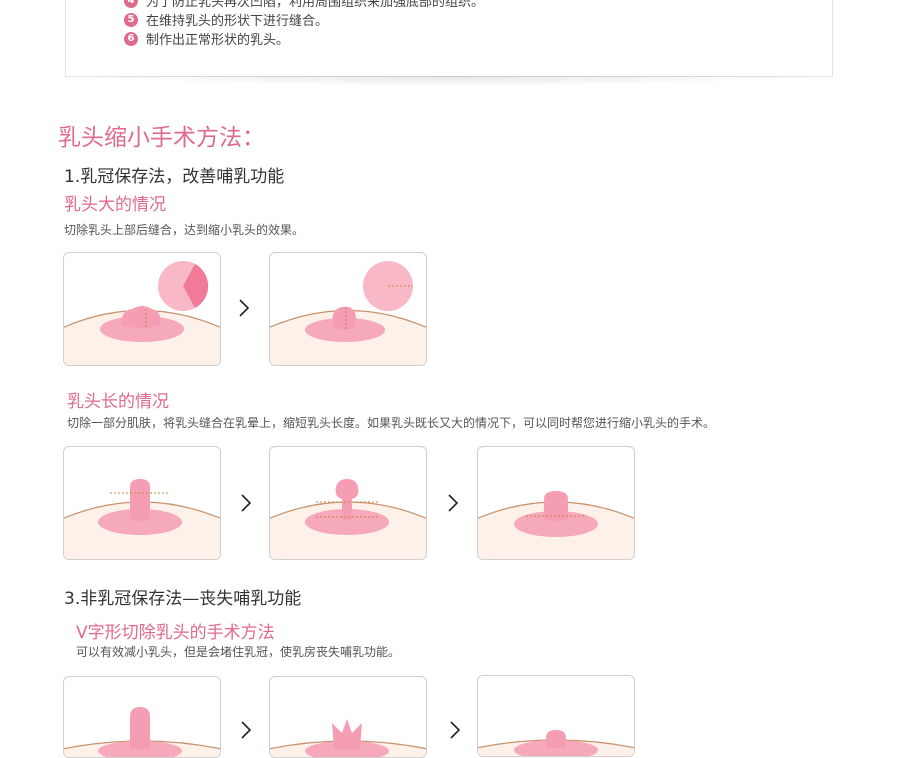 Image resolution: width=921 pixels, height=758 pixels. Describe the element at coordinates (131, 38) in the screenshot. I see `step-number-badge: 6` at that location.